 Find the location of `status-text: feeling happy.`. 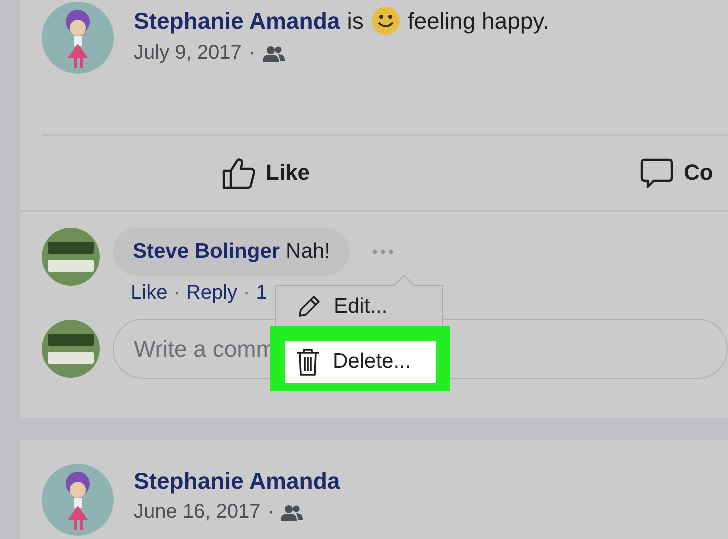

status-text: feeling happy. is located at coordinates (479, 21).